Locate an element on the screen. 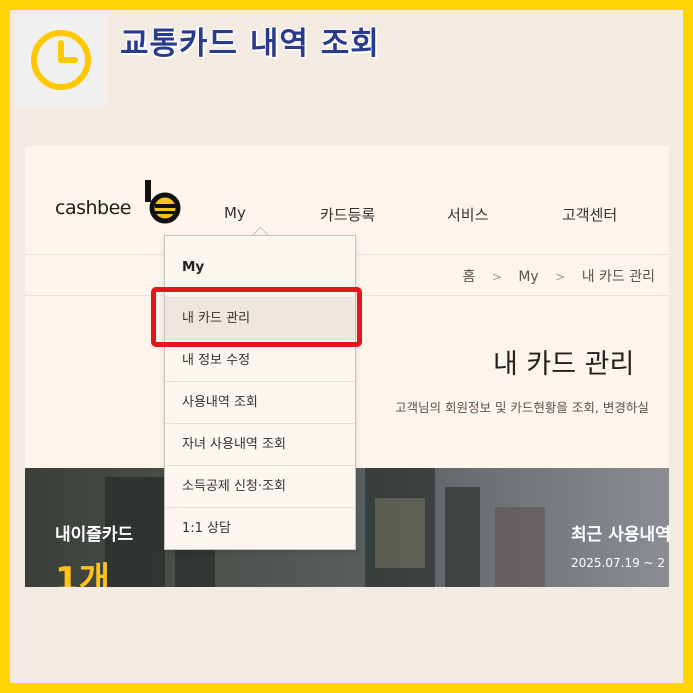 The height and width of the screenshot is (693, 693). nav-service: 서비스 is located at coordinates (467, 214).